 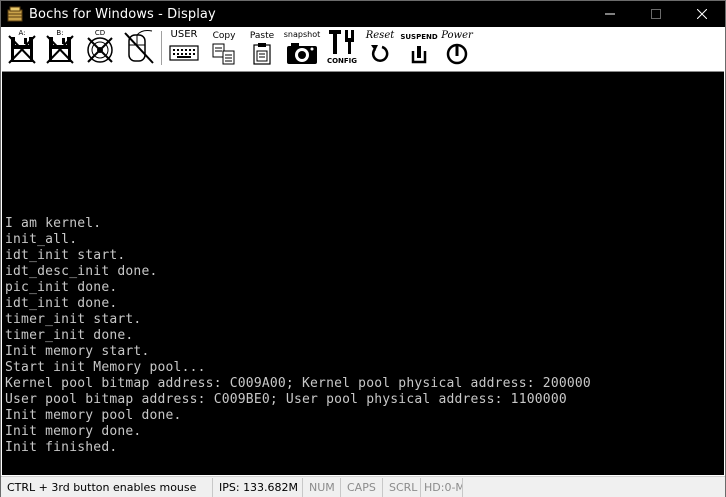 I want to click on console-line: Init memory start., so click(x=77, y=351).